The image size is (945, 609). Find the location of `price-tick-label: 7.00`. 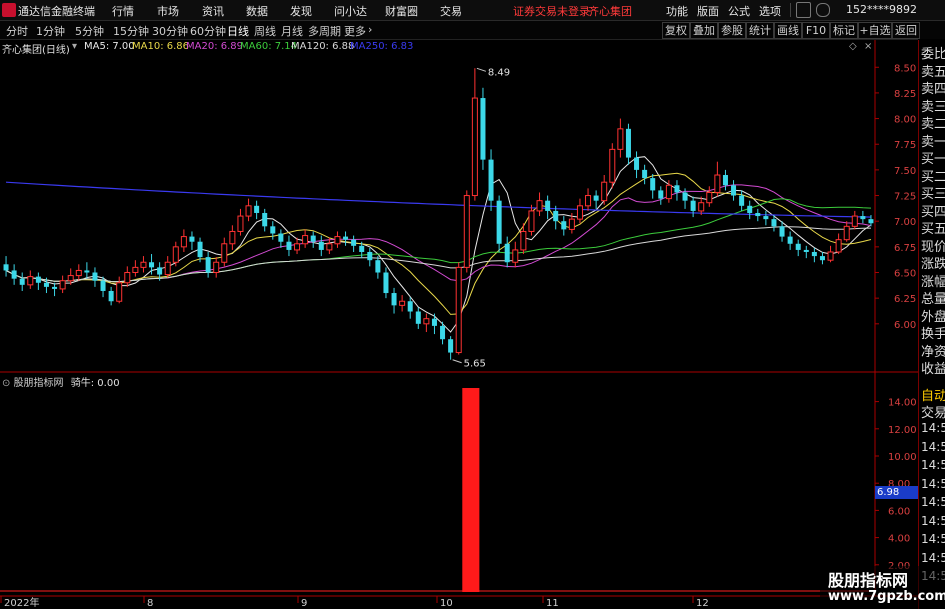

price-tick-label: 7.00 is located at coordinates (905, 222).